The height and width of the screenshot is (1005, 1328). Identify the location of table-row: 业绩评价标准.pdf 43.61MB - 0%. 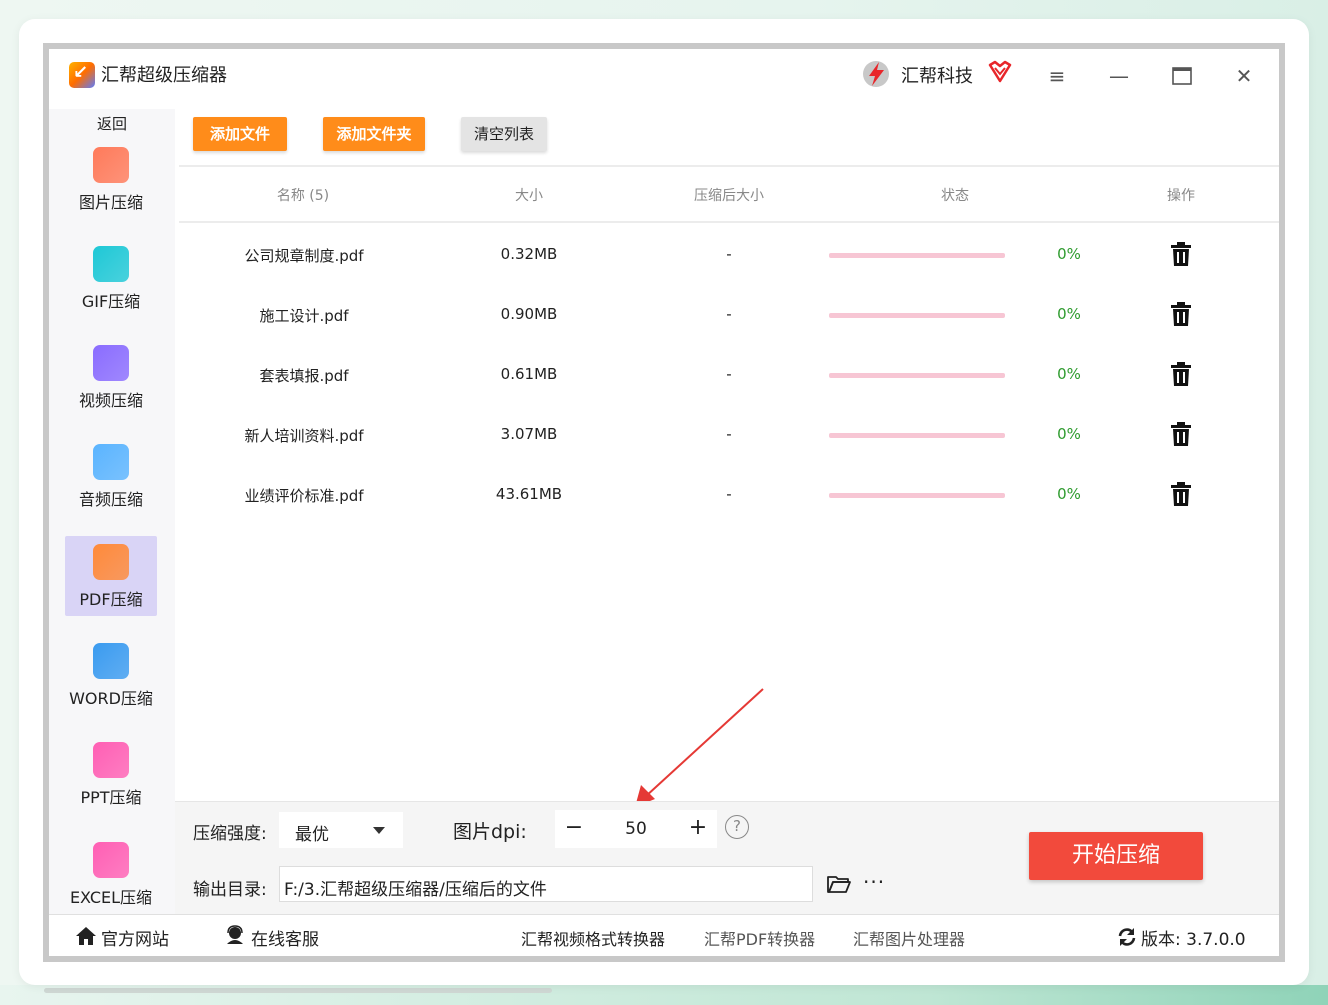
(729, 495).